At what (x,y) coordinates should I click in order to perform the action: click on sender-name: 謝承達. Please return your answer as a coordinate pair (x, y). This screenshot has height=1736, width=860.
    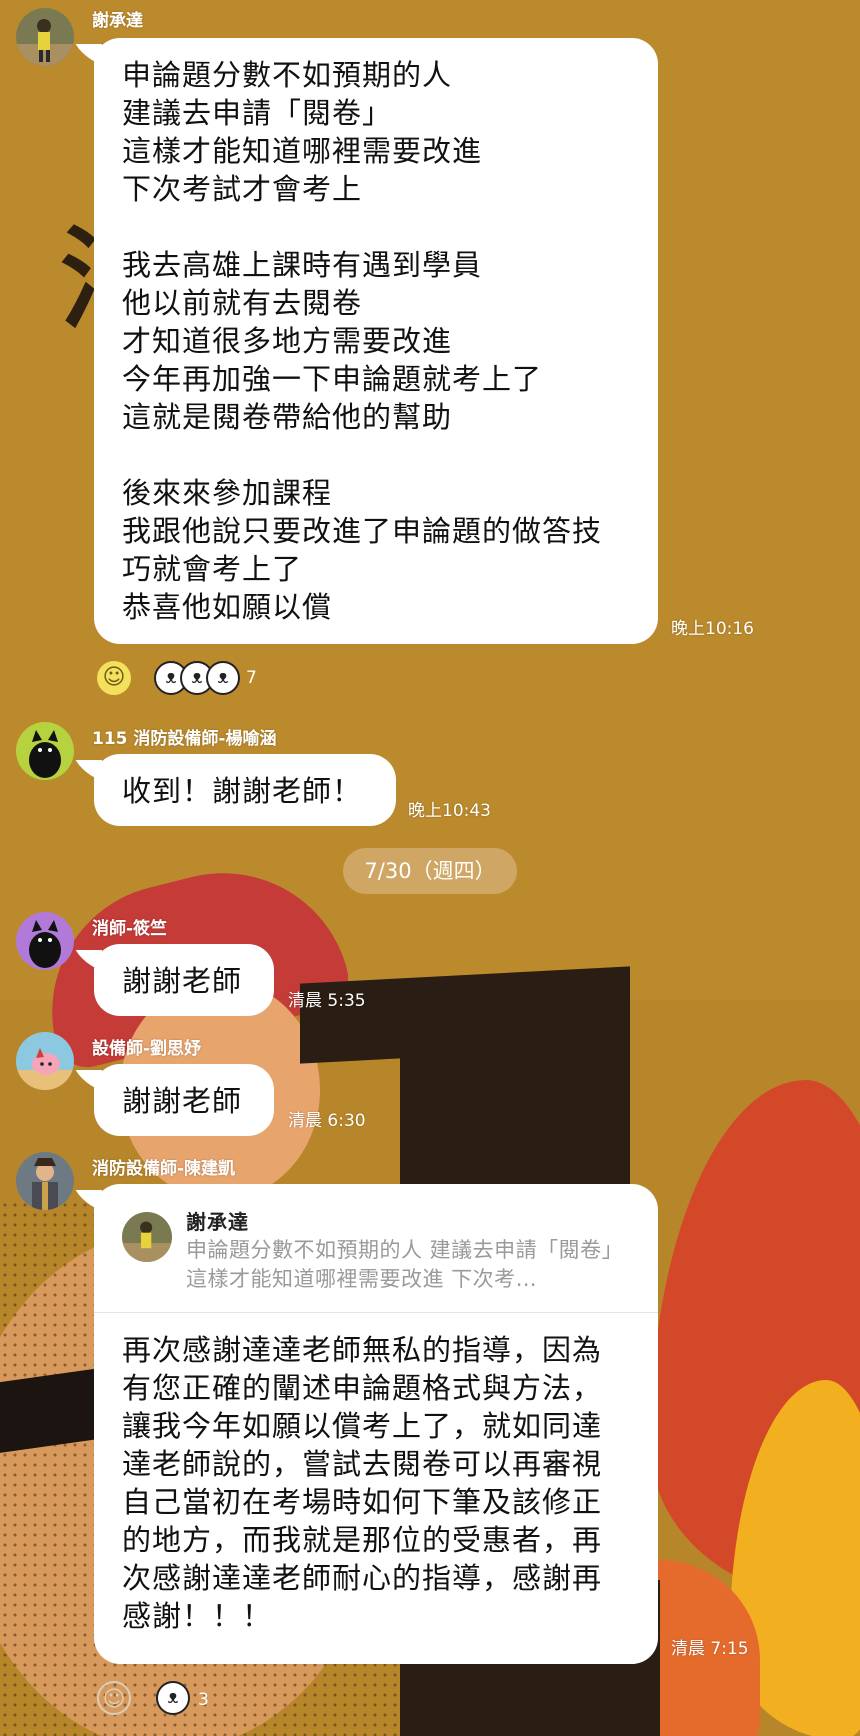
    Looking at the image, I should click on (117, 21).